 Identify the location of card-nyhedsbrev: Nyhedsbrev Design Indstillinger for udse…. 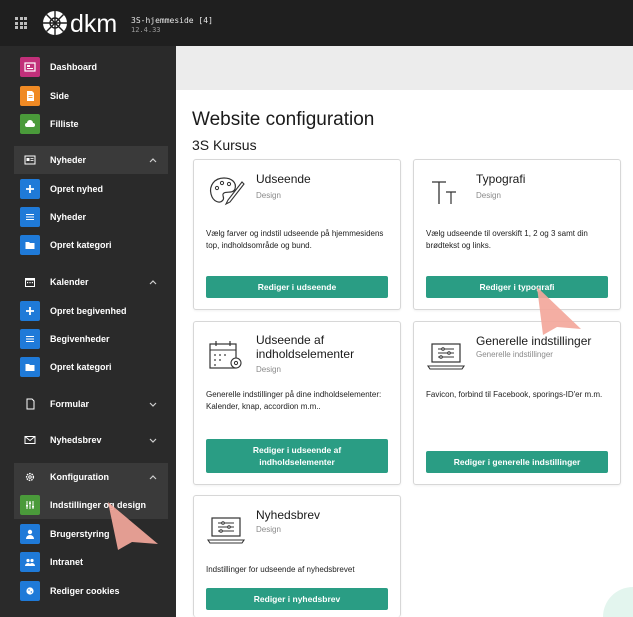
(297, 556).